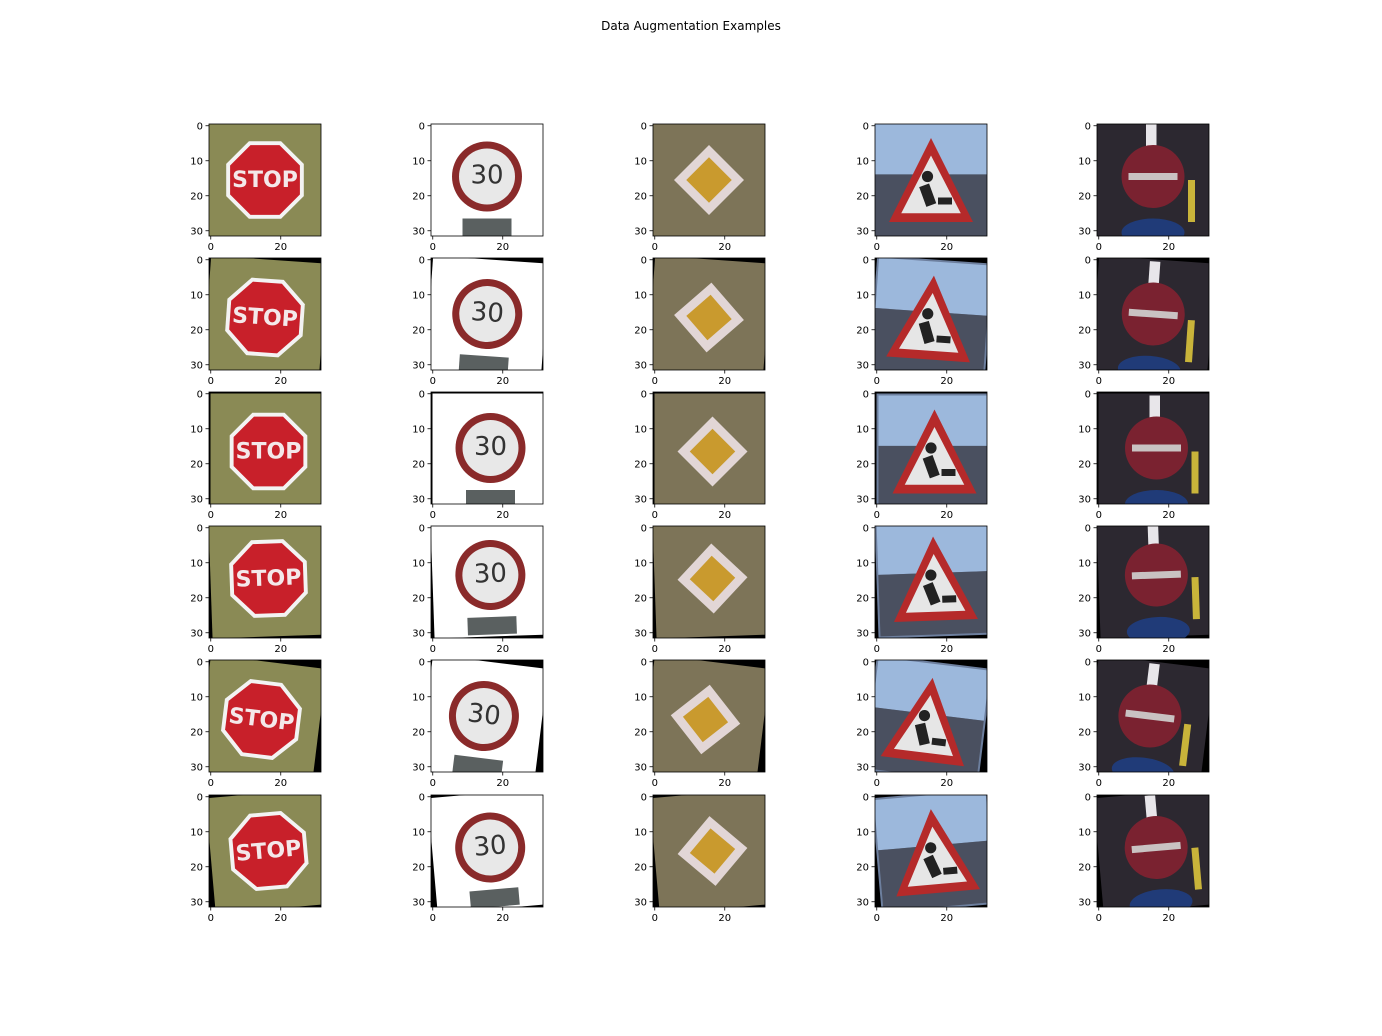 Image resolution: width=1382 pixels, height=1036 pixels. Describe the element at coordinates (700, 455) in the screenshot. I see `axes-r2-c2: 01020300 20` at that location.